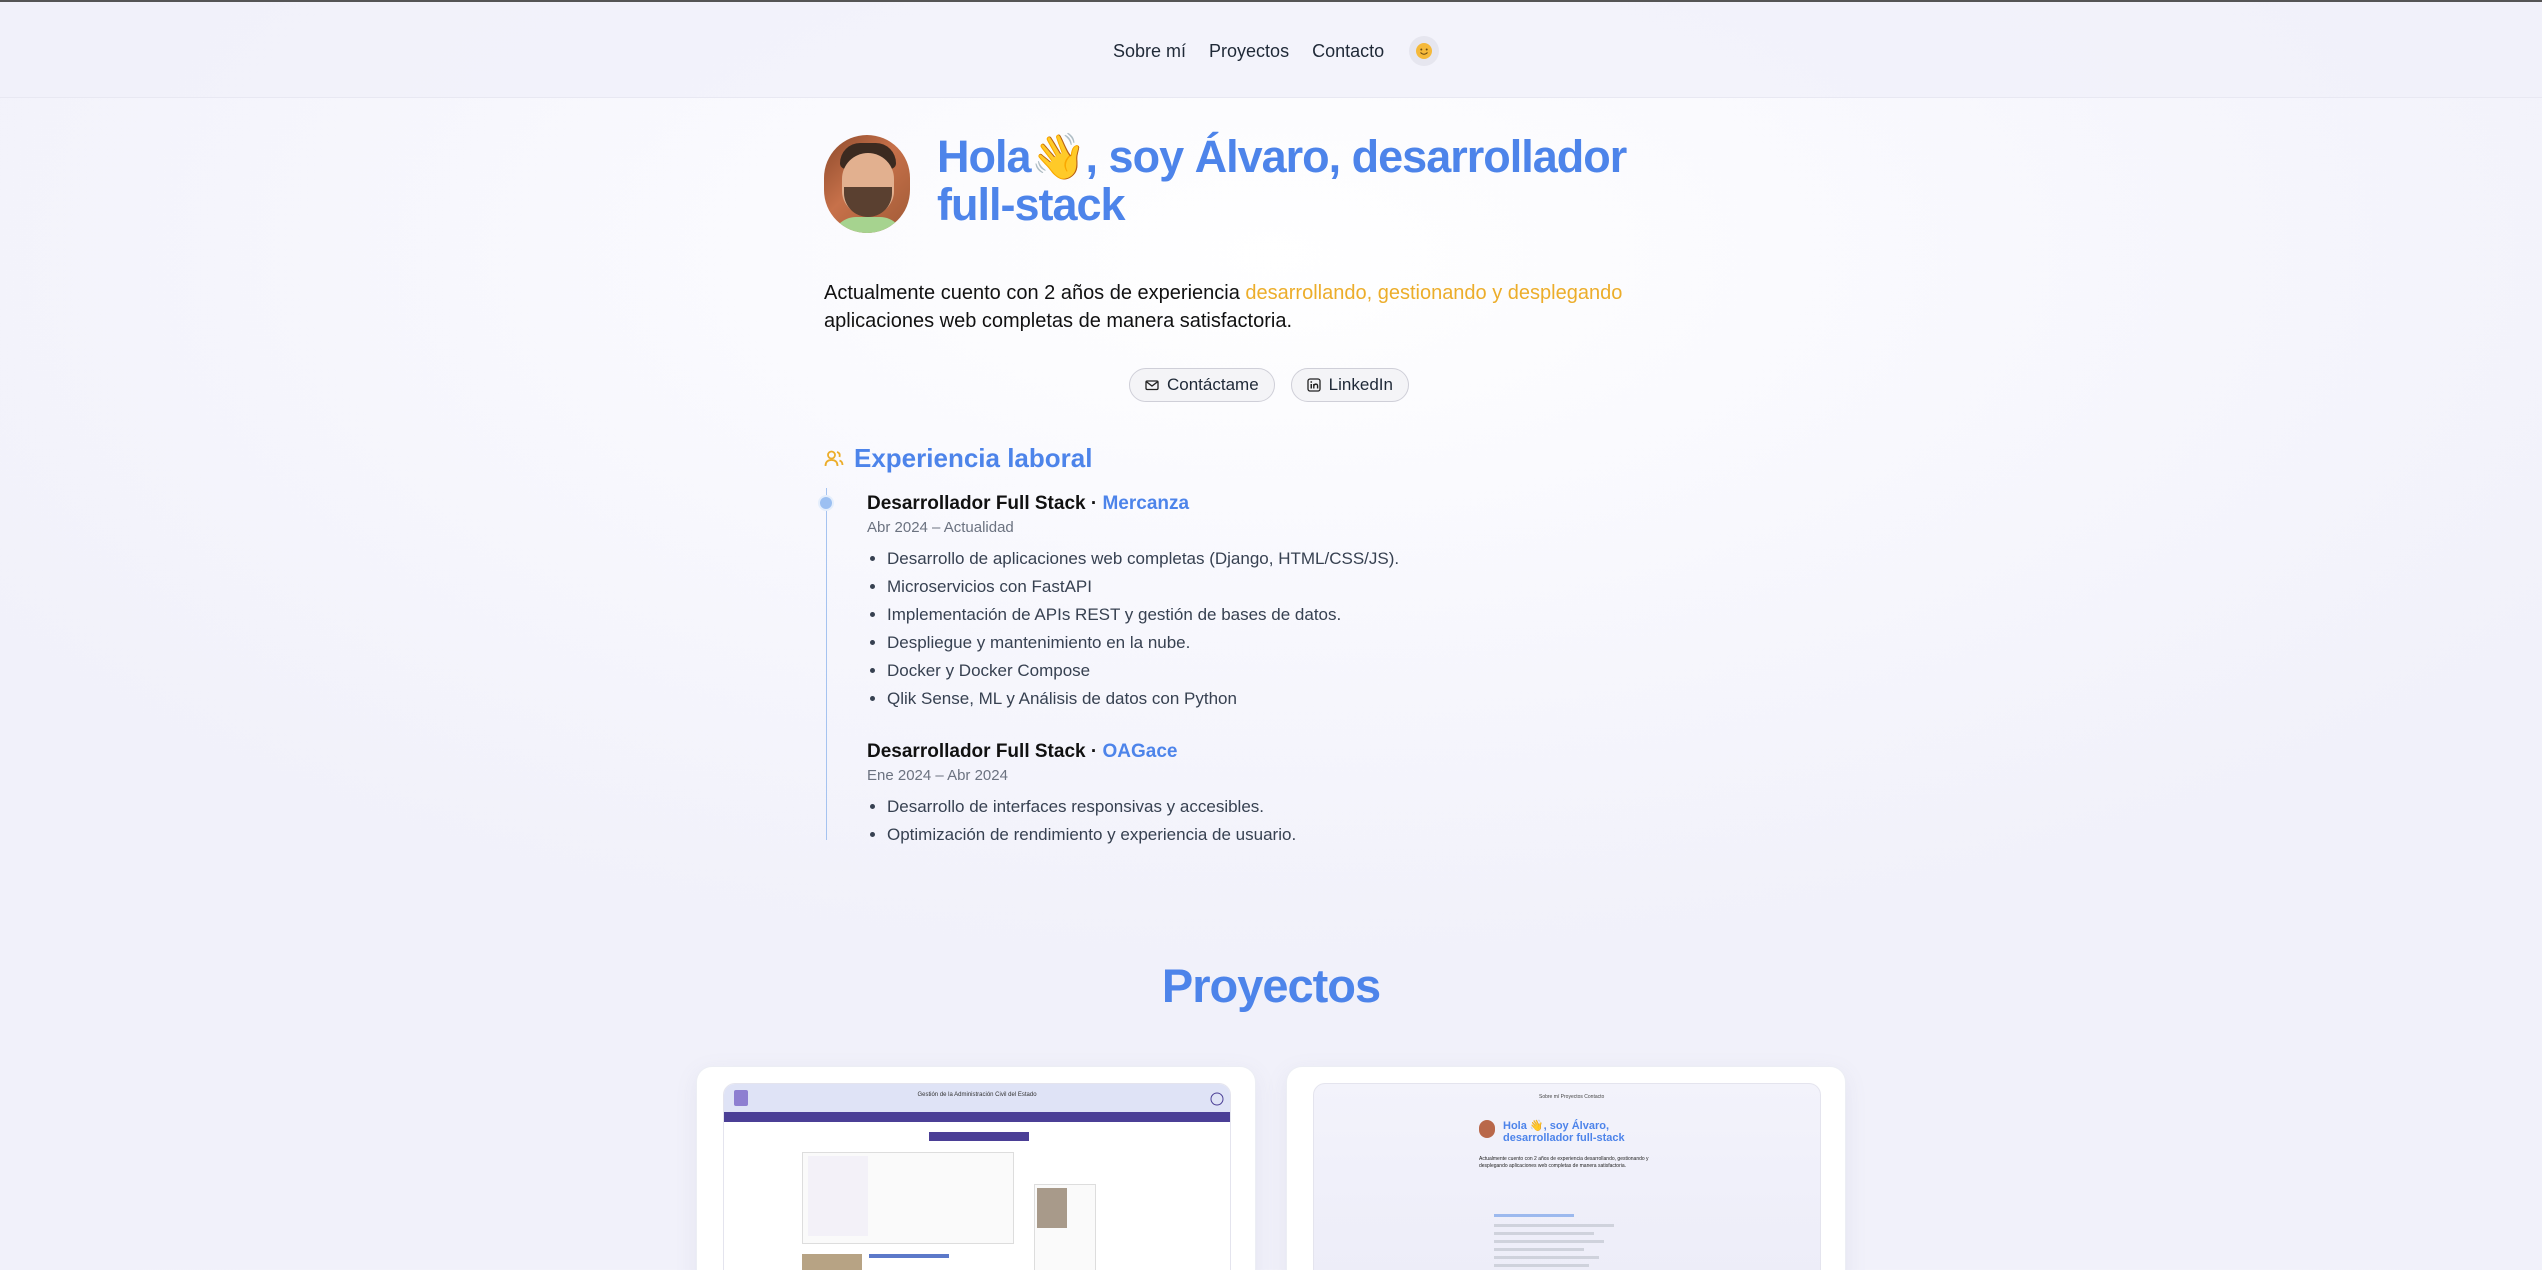  Describe the element at coordinates (1058, 156) in the screenshot. I see `waving-hand-icon: 👋` at that location.